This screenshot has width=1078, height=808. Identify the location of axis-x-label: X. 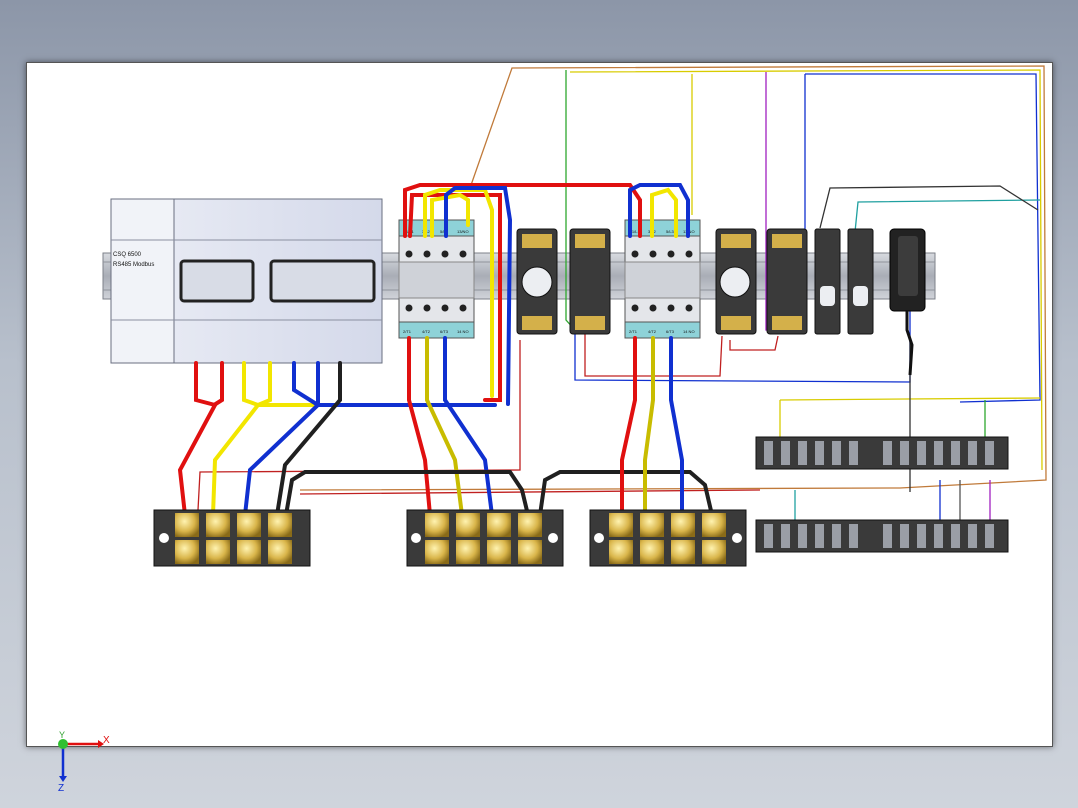
(106, 740).